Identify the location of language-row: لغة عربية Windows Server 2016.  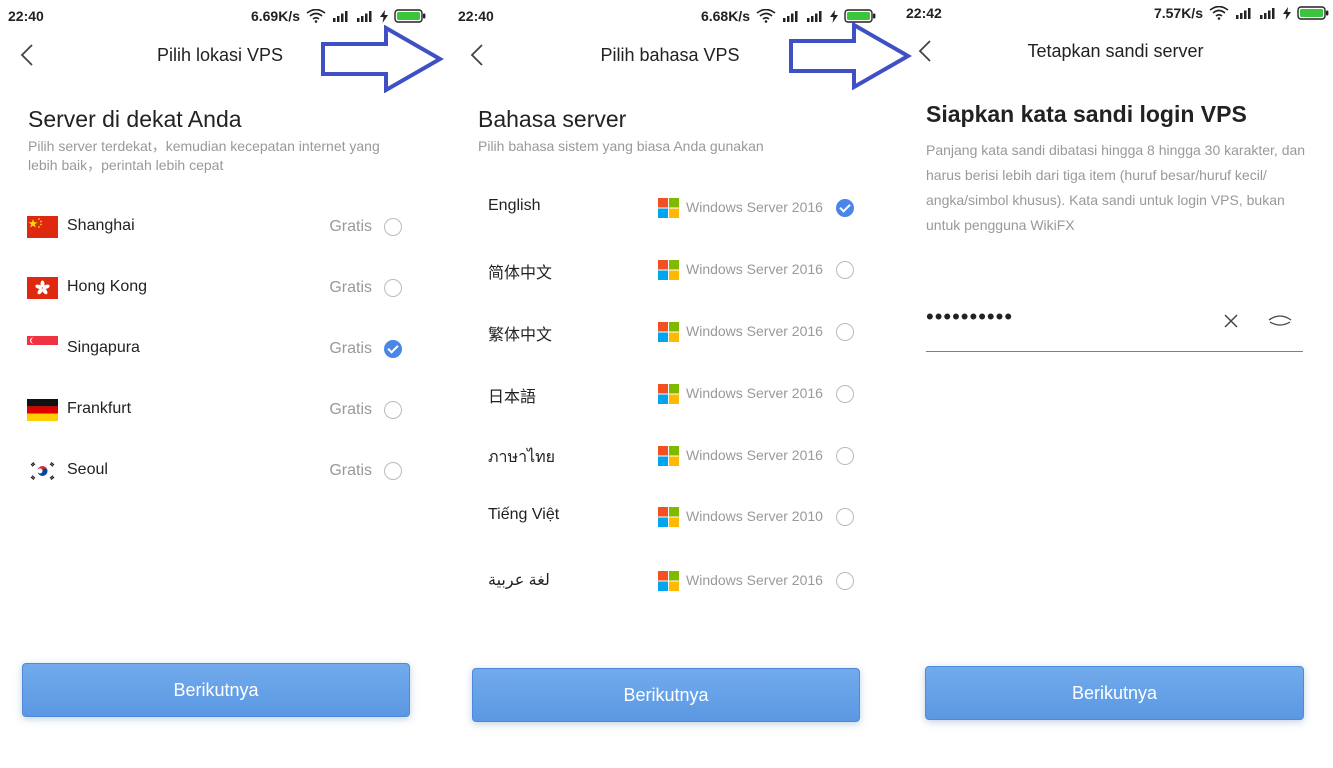
(678, 580).